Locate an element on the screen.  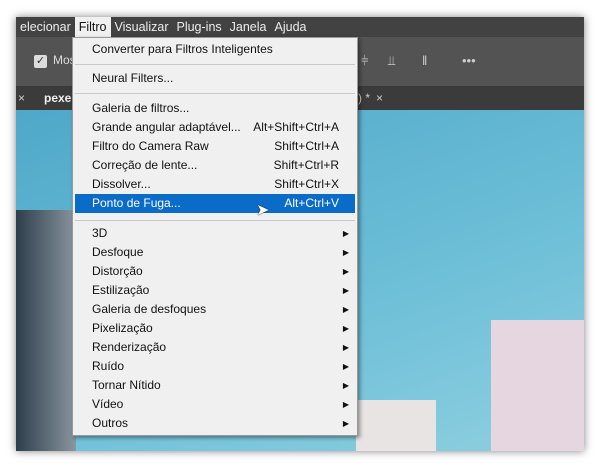
tab-document: pexe is located at coordinates (57, 98).